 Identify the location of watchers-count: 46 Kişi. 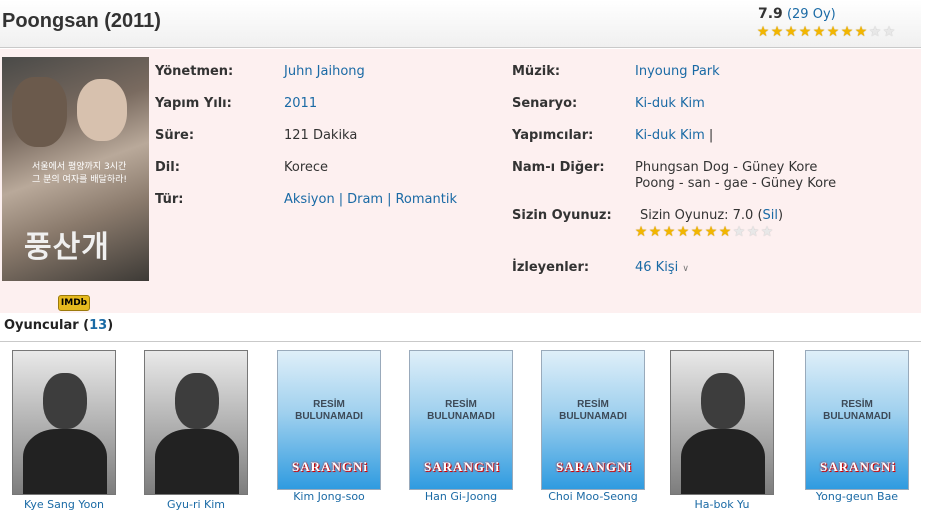
(657, 267).